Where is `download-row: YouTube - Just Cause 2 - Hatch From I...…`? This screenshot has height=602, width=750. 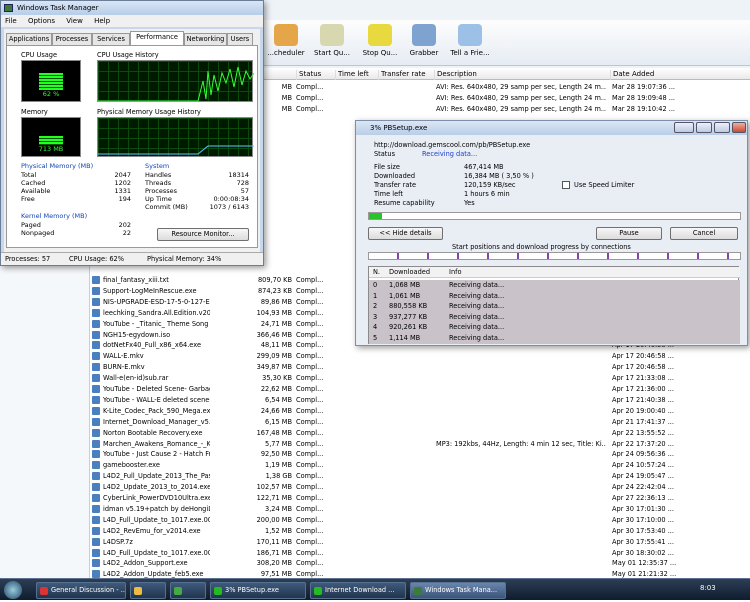 download-row: YouTube - Just Cause 2 - Hatch From I...… is located at coordinates (420, 454).